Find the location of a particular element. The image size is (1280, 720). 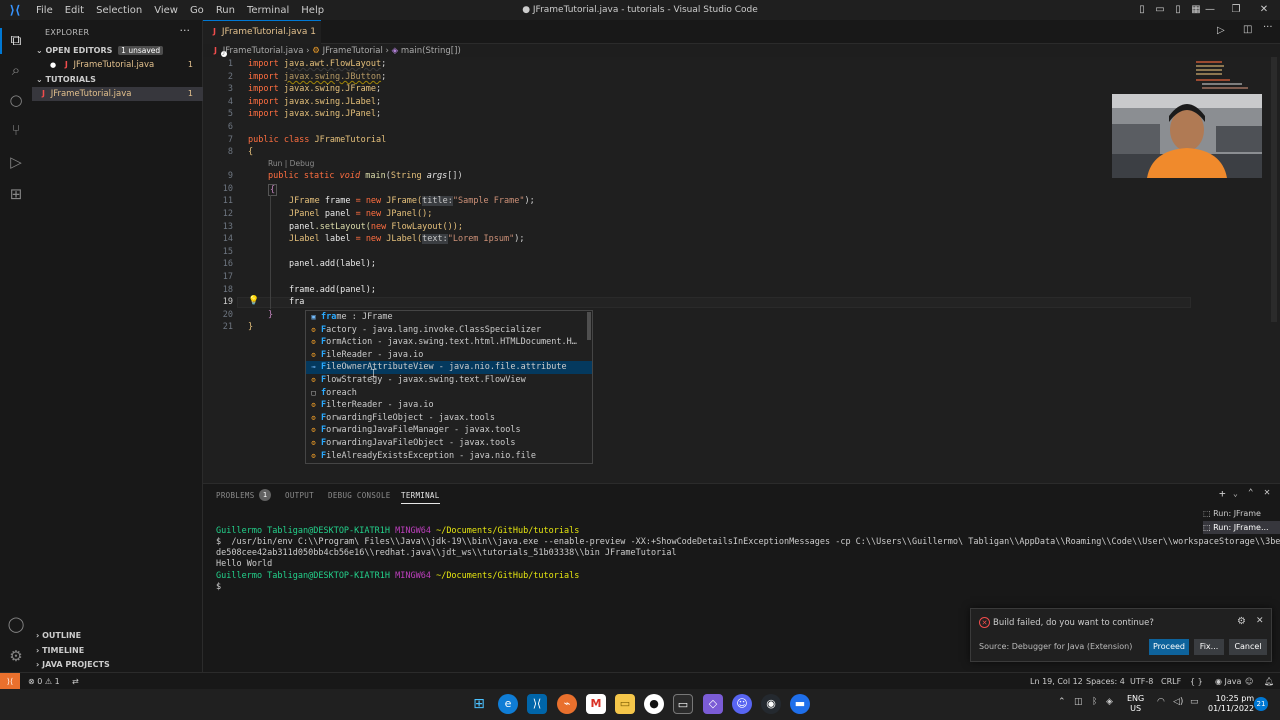

extensions-icon: ⊞ is located at coordinates (16, 194).